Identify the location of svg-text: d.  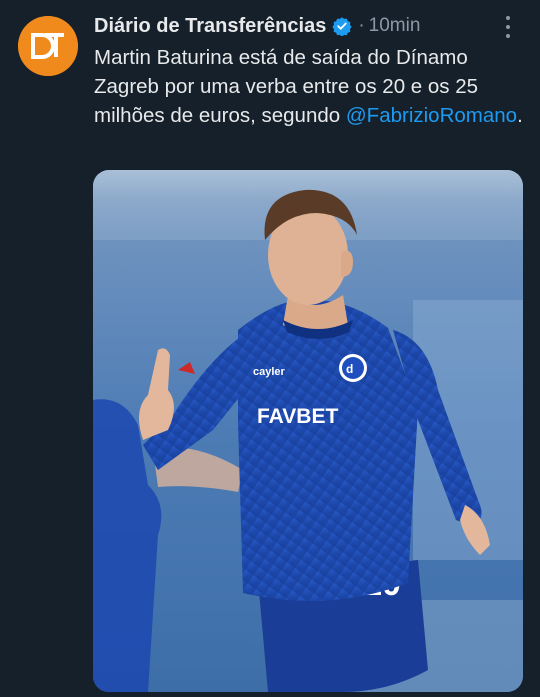
(349, 369).